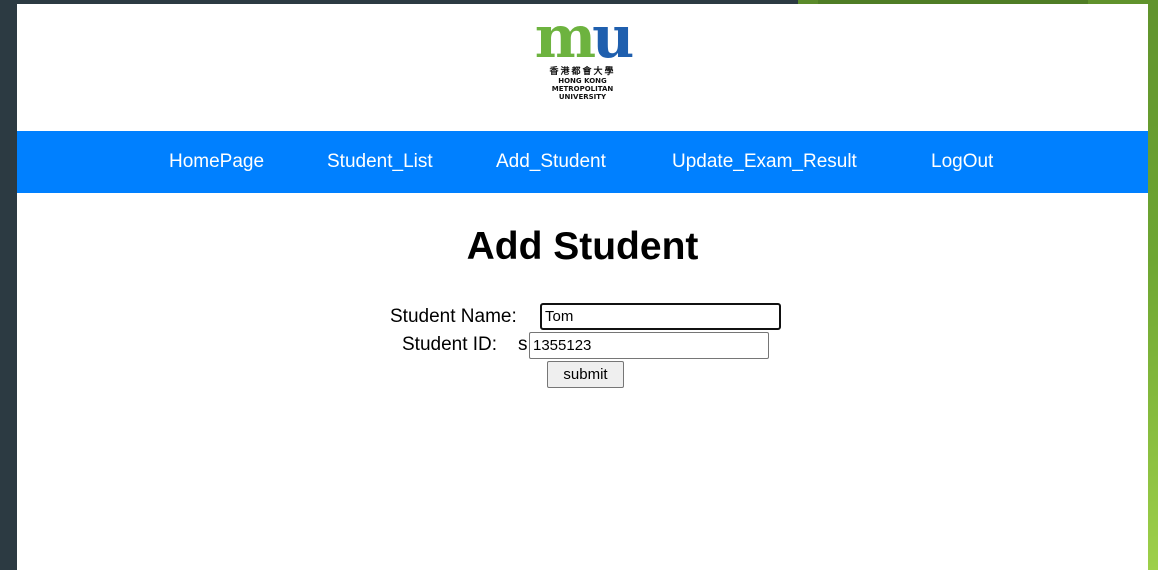  I want to click on nav-logout: LogOut, so click(962, 162).